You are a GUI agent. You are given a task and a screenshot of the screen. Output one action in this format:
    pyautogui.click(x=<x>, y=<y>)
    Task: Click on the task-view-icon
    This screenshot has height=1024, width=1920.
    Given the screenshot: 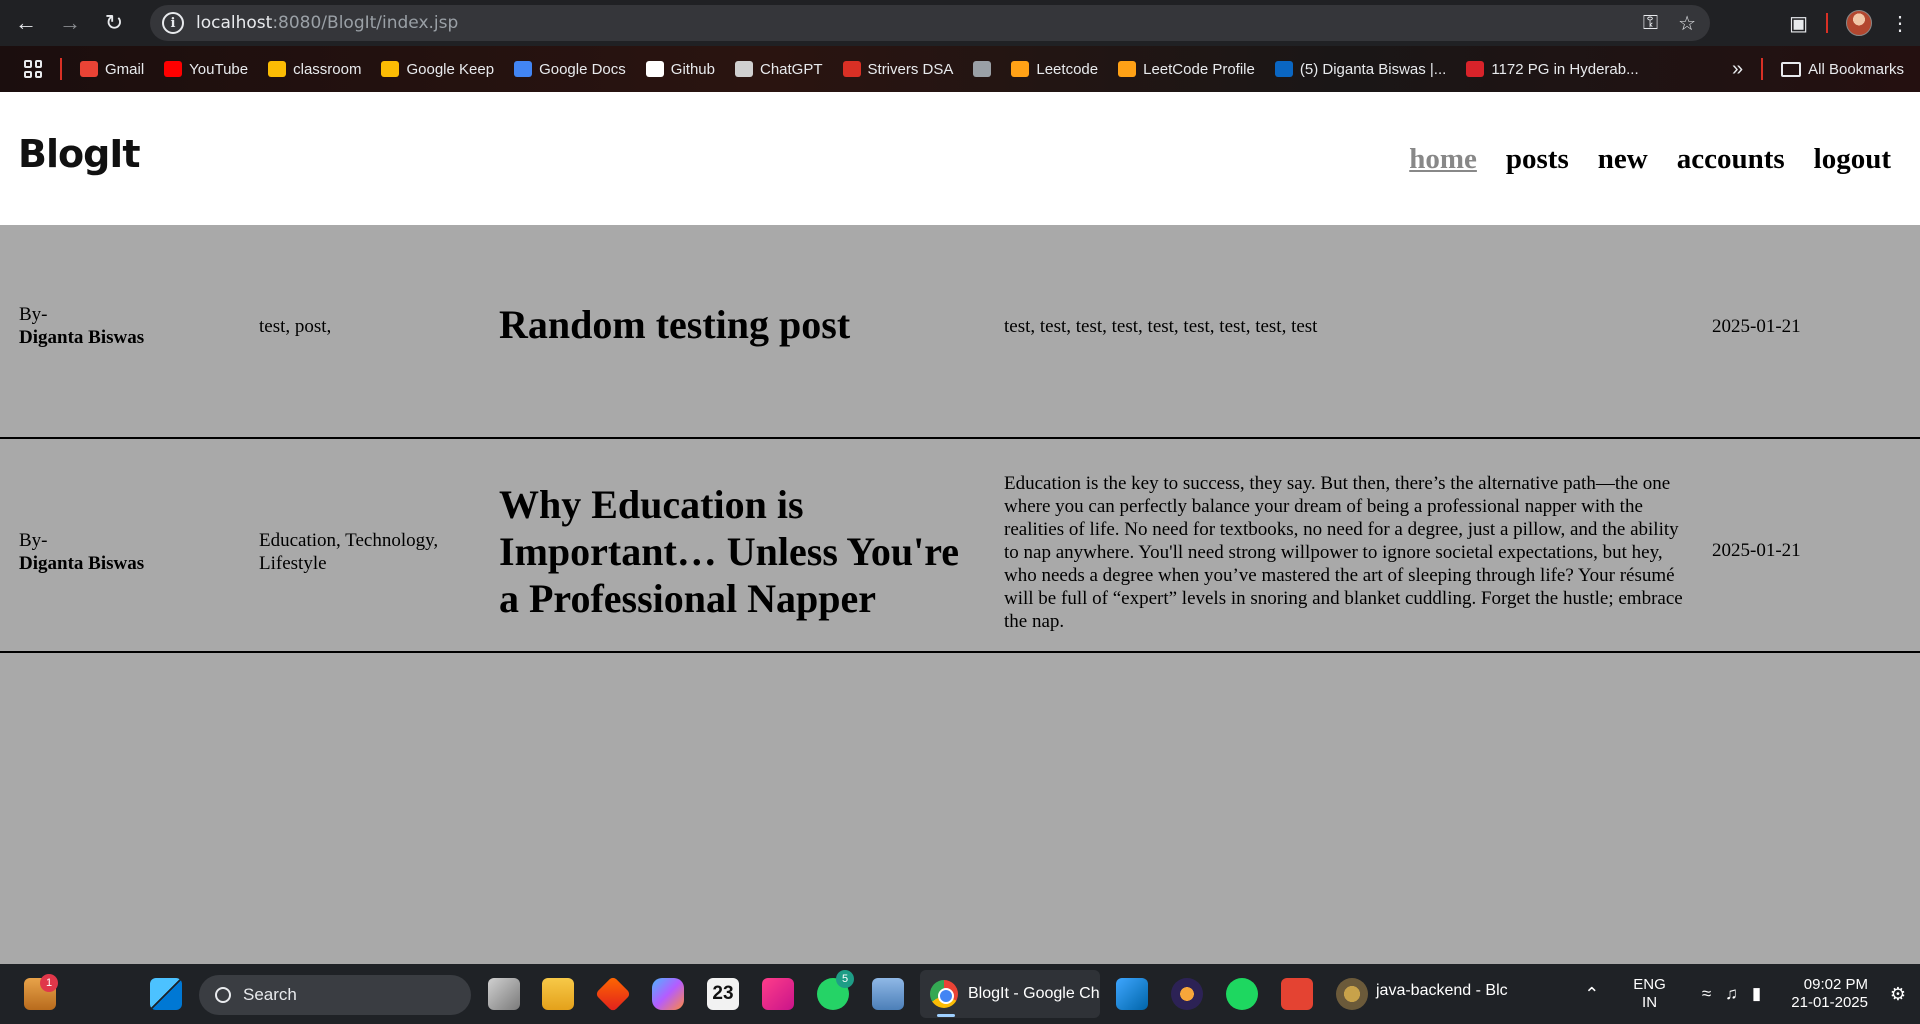 What is the action you would take?
    pyautogui.click(x=504, y=994)
    